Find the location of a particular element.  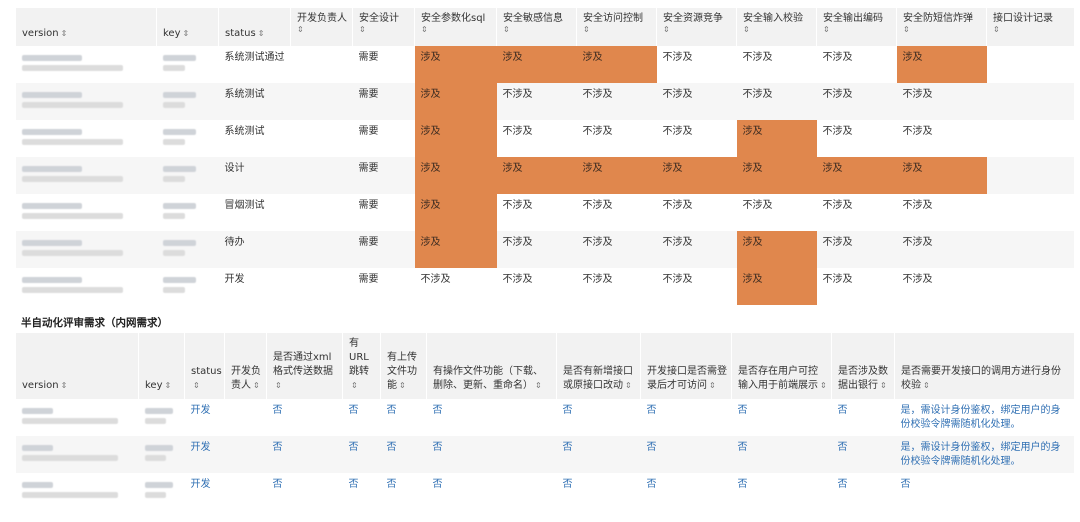

column-header-sql: 安全参数化sql ⇕ is located at coordinates (455, 27).